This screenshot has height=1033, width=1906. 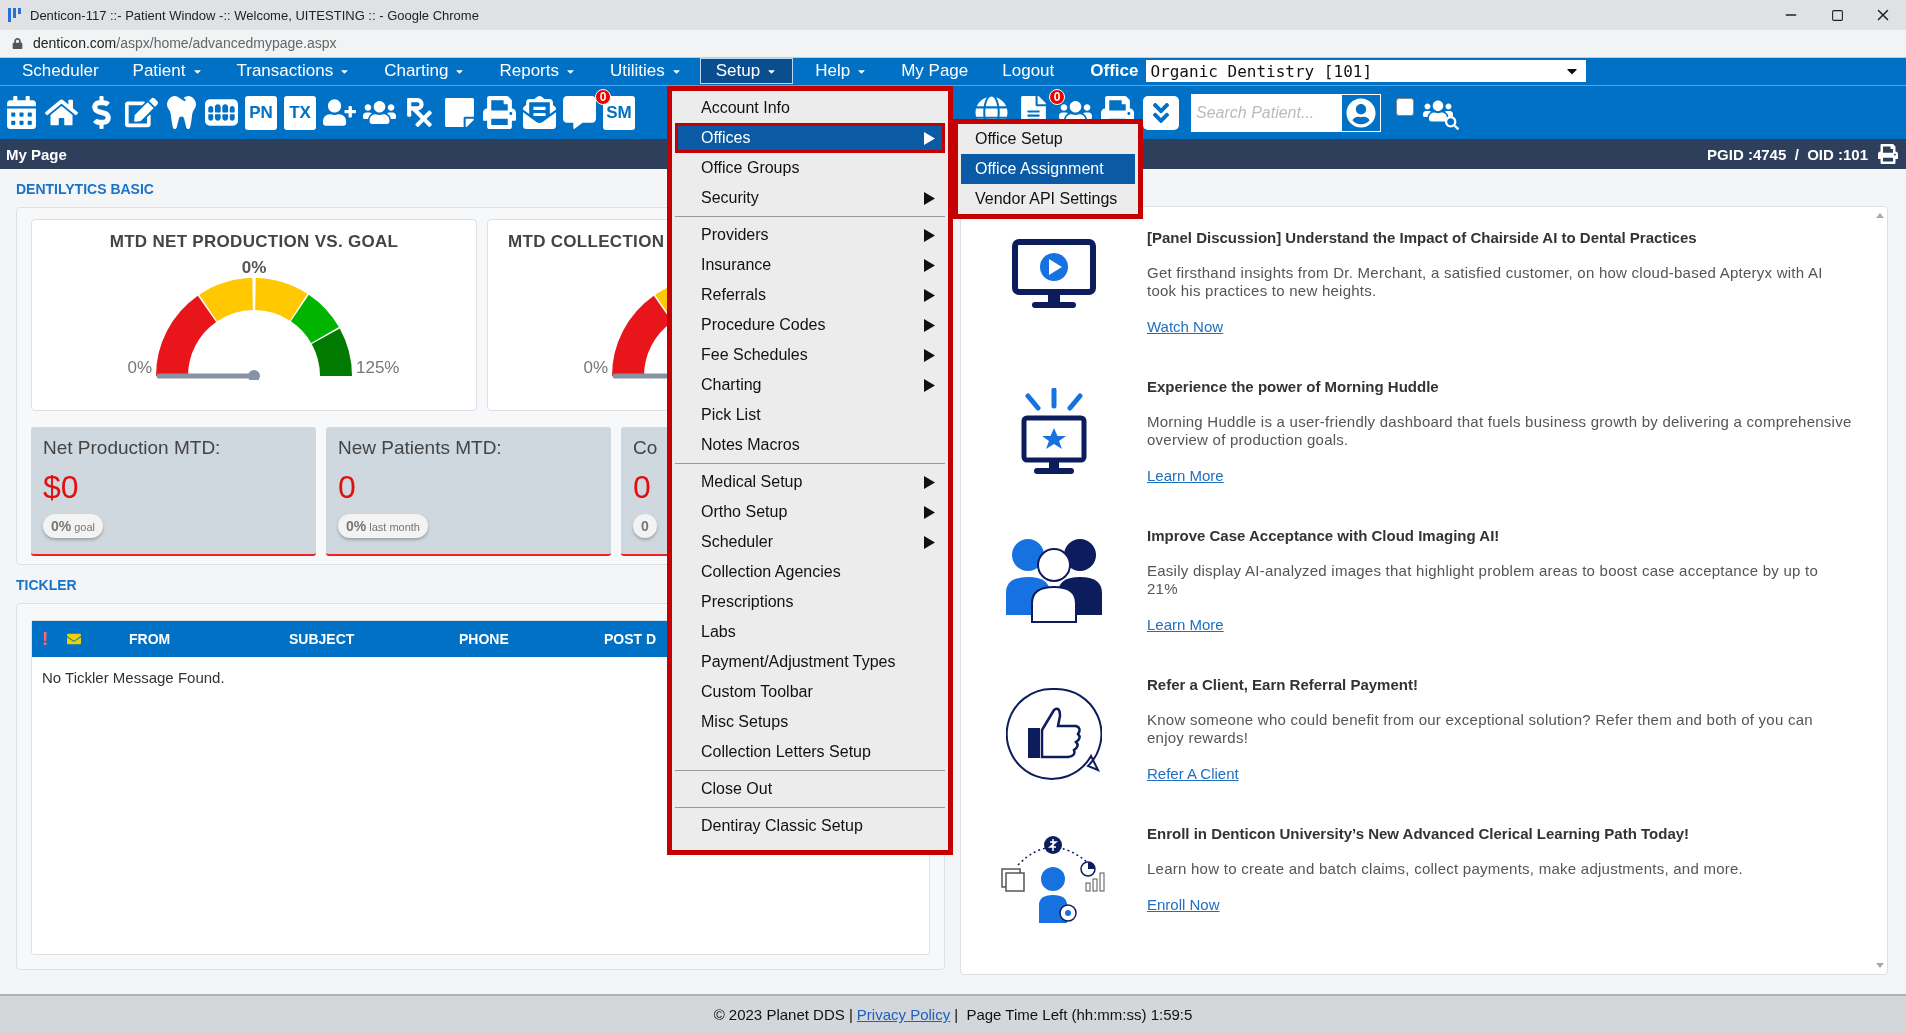 I want to click on menu-option: Office Groups, so click(x=810, y=168).